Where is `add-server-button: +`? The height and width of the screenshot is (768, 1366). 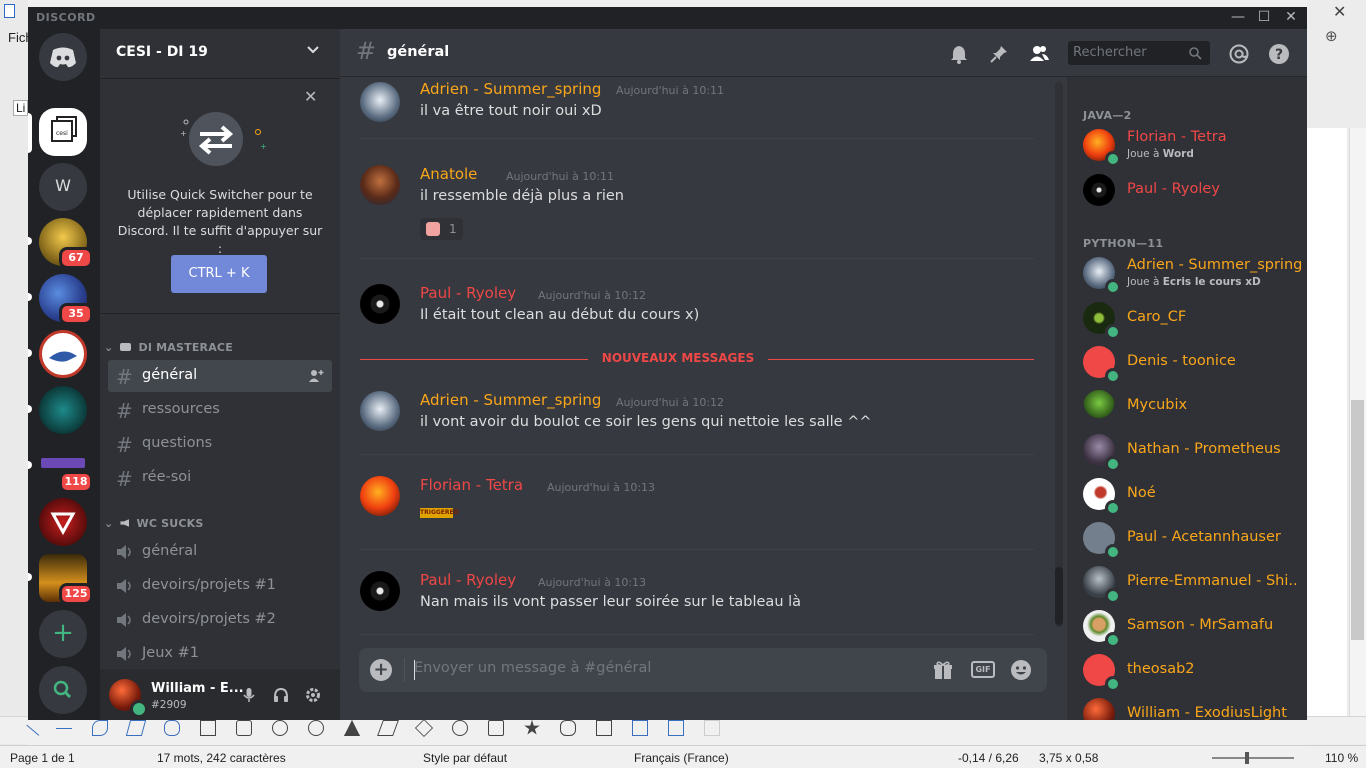 add-server-button: + is located at coordinates (63, 634).